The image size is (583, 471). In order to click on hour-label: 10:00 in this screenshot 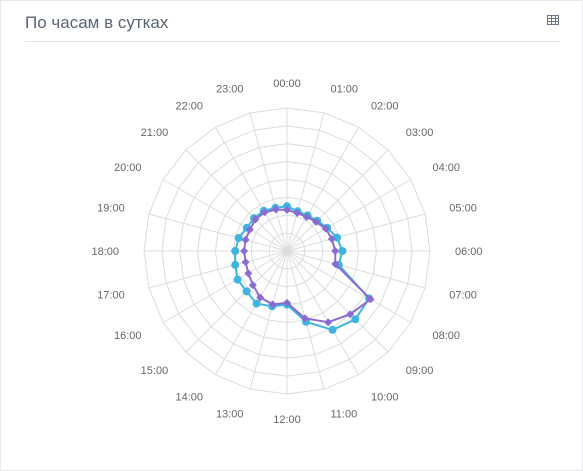, I will do `click(385, 398)`.